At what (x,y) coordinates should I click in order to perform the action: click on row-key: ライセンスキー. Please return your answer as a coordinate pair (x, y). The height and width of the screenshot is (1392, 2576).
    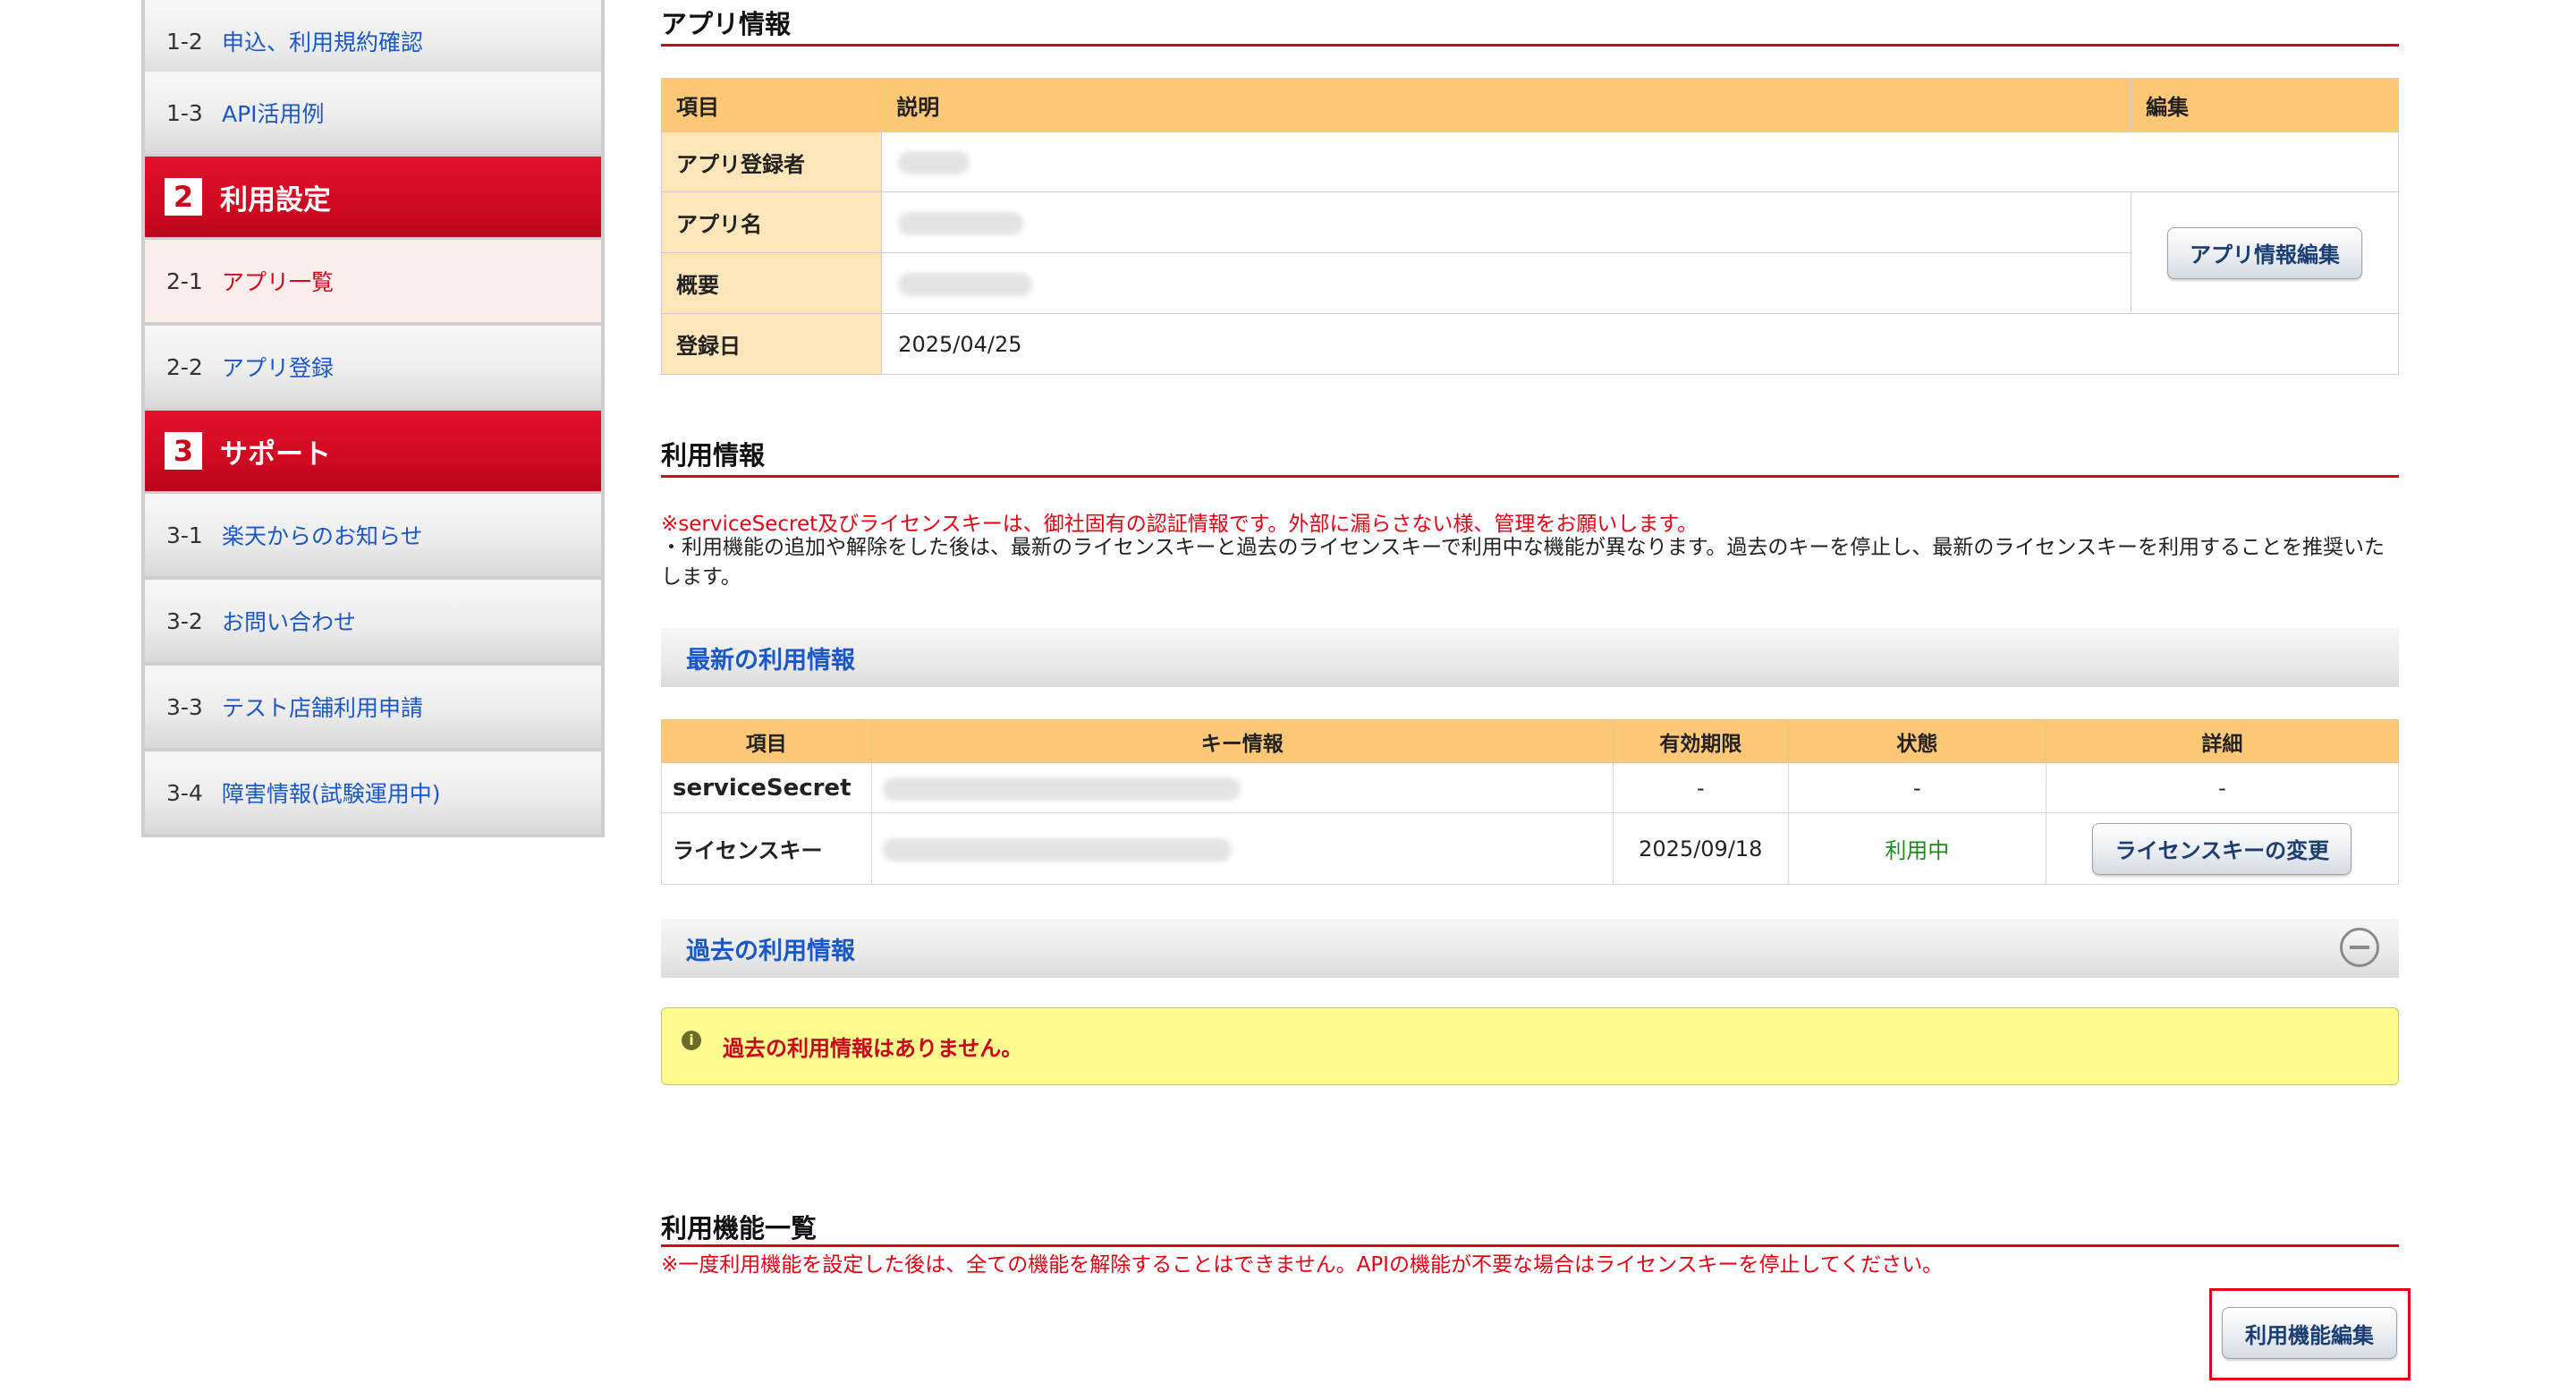
    Looking at the image, I should click on (766, 848).